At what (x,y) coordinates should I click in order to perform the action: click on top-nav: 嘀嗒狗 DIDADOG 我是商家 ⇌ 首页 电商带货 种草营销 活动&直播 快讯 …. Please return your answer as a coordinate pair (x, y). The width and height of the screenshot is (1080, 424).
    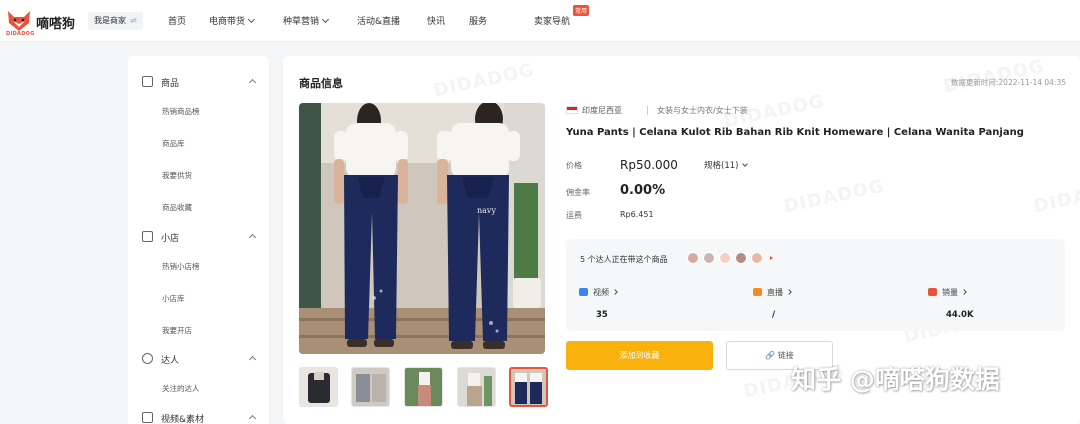
    Looking at the image, I should click on (540, 21).